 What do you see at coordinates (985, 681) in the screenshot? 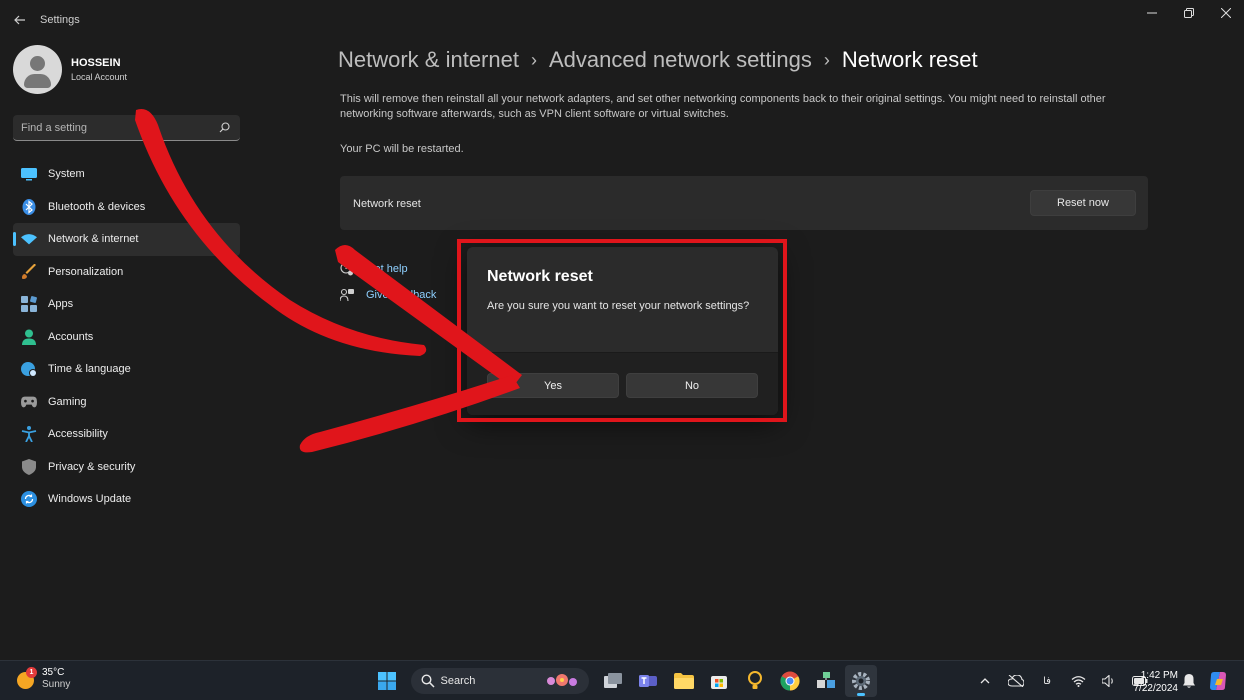
I see `chevron-up-icon` at bounding box center [985, 681].